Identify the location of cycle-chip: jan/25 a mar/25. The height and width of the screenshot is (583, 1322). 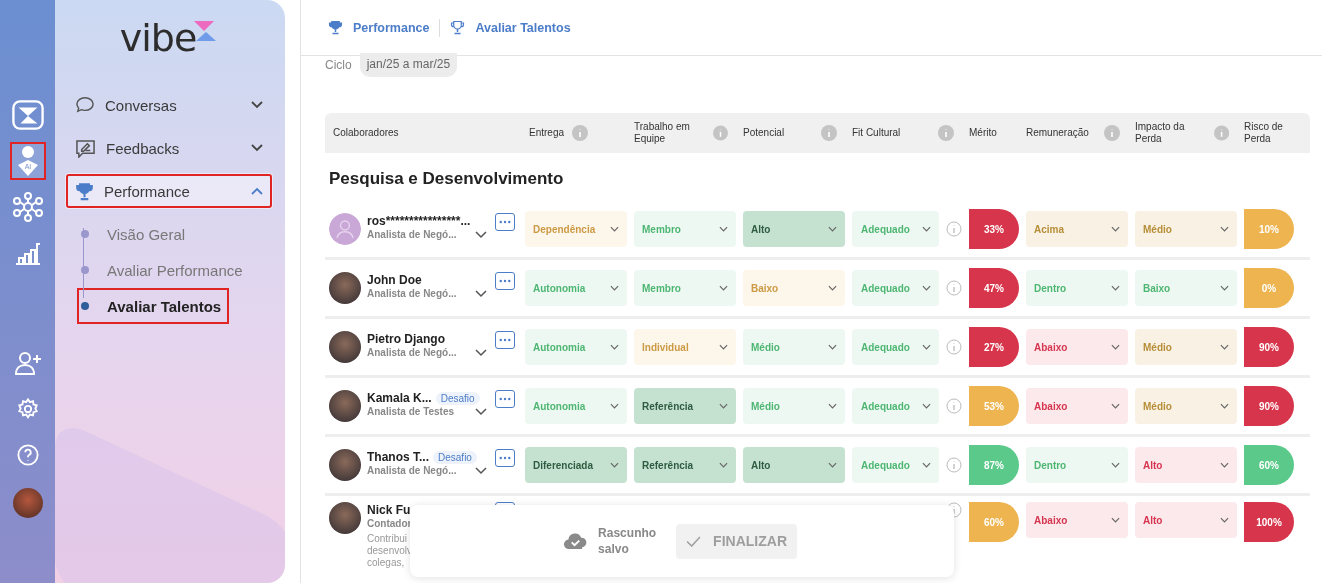
(408, 65).